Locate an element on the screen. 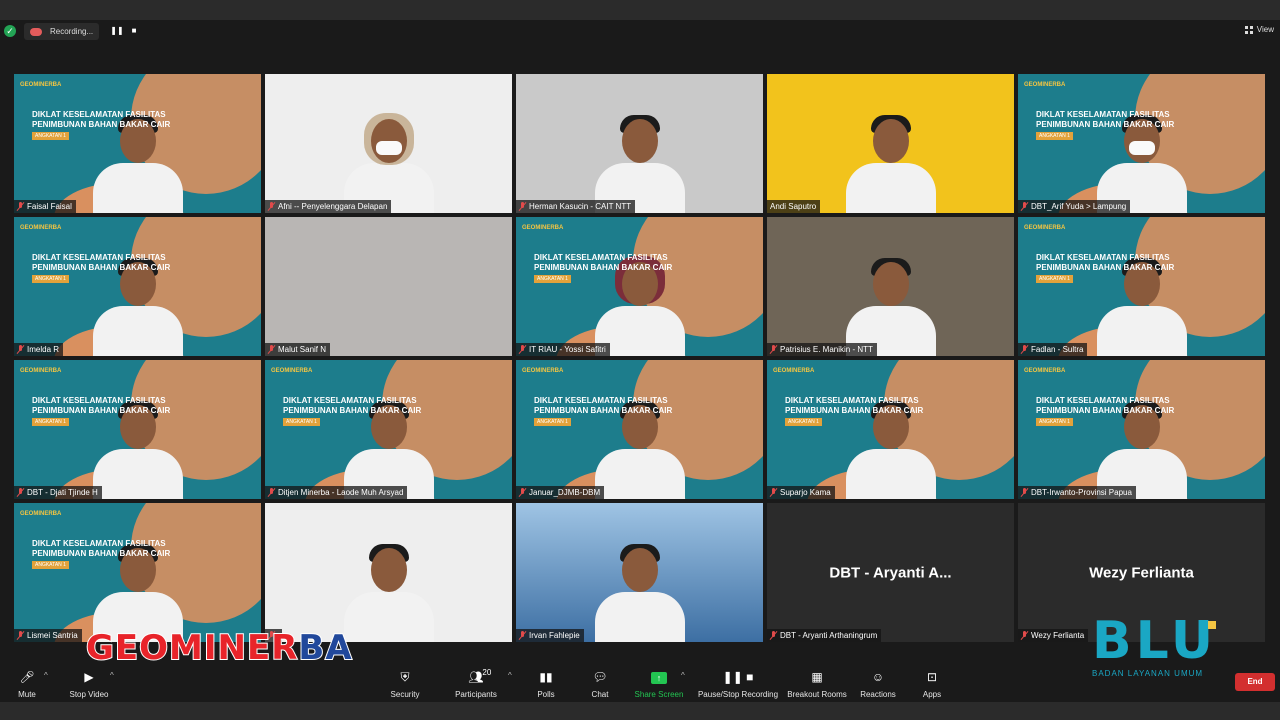 The image size is (1280, 720). video-options-caret-icon: ^ is located at coordinates (112, 675).